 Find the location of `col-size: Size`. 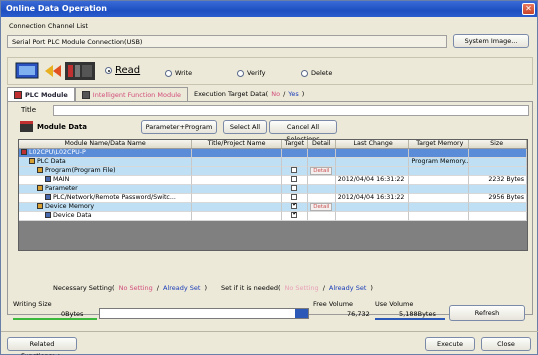

col-size: Size is located at coordinates (498, 144).